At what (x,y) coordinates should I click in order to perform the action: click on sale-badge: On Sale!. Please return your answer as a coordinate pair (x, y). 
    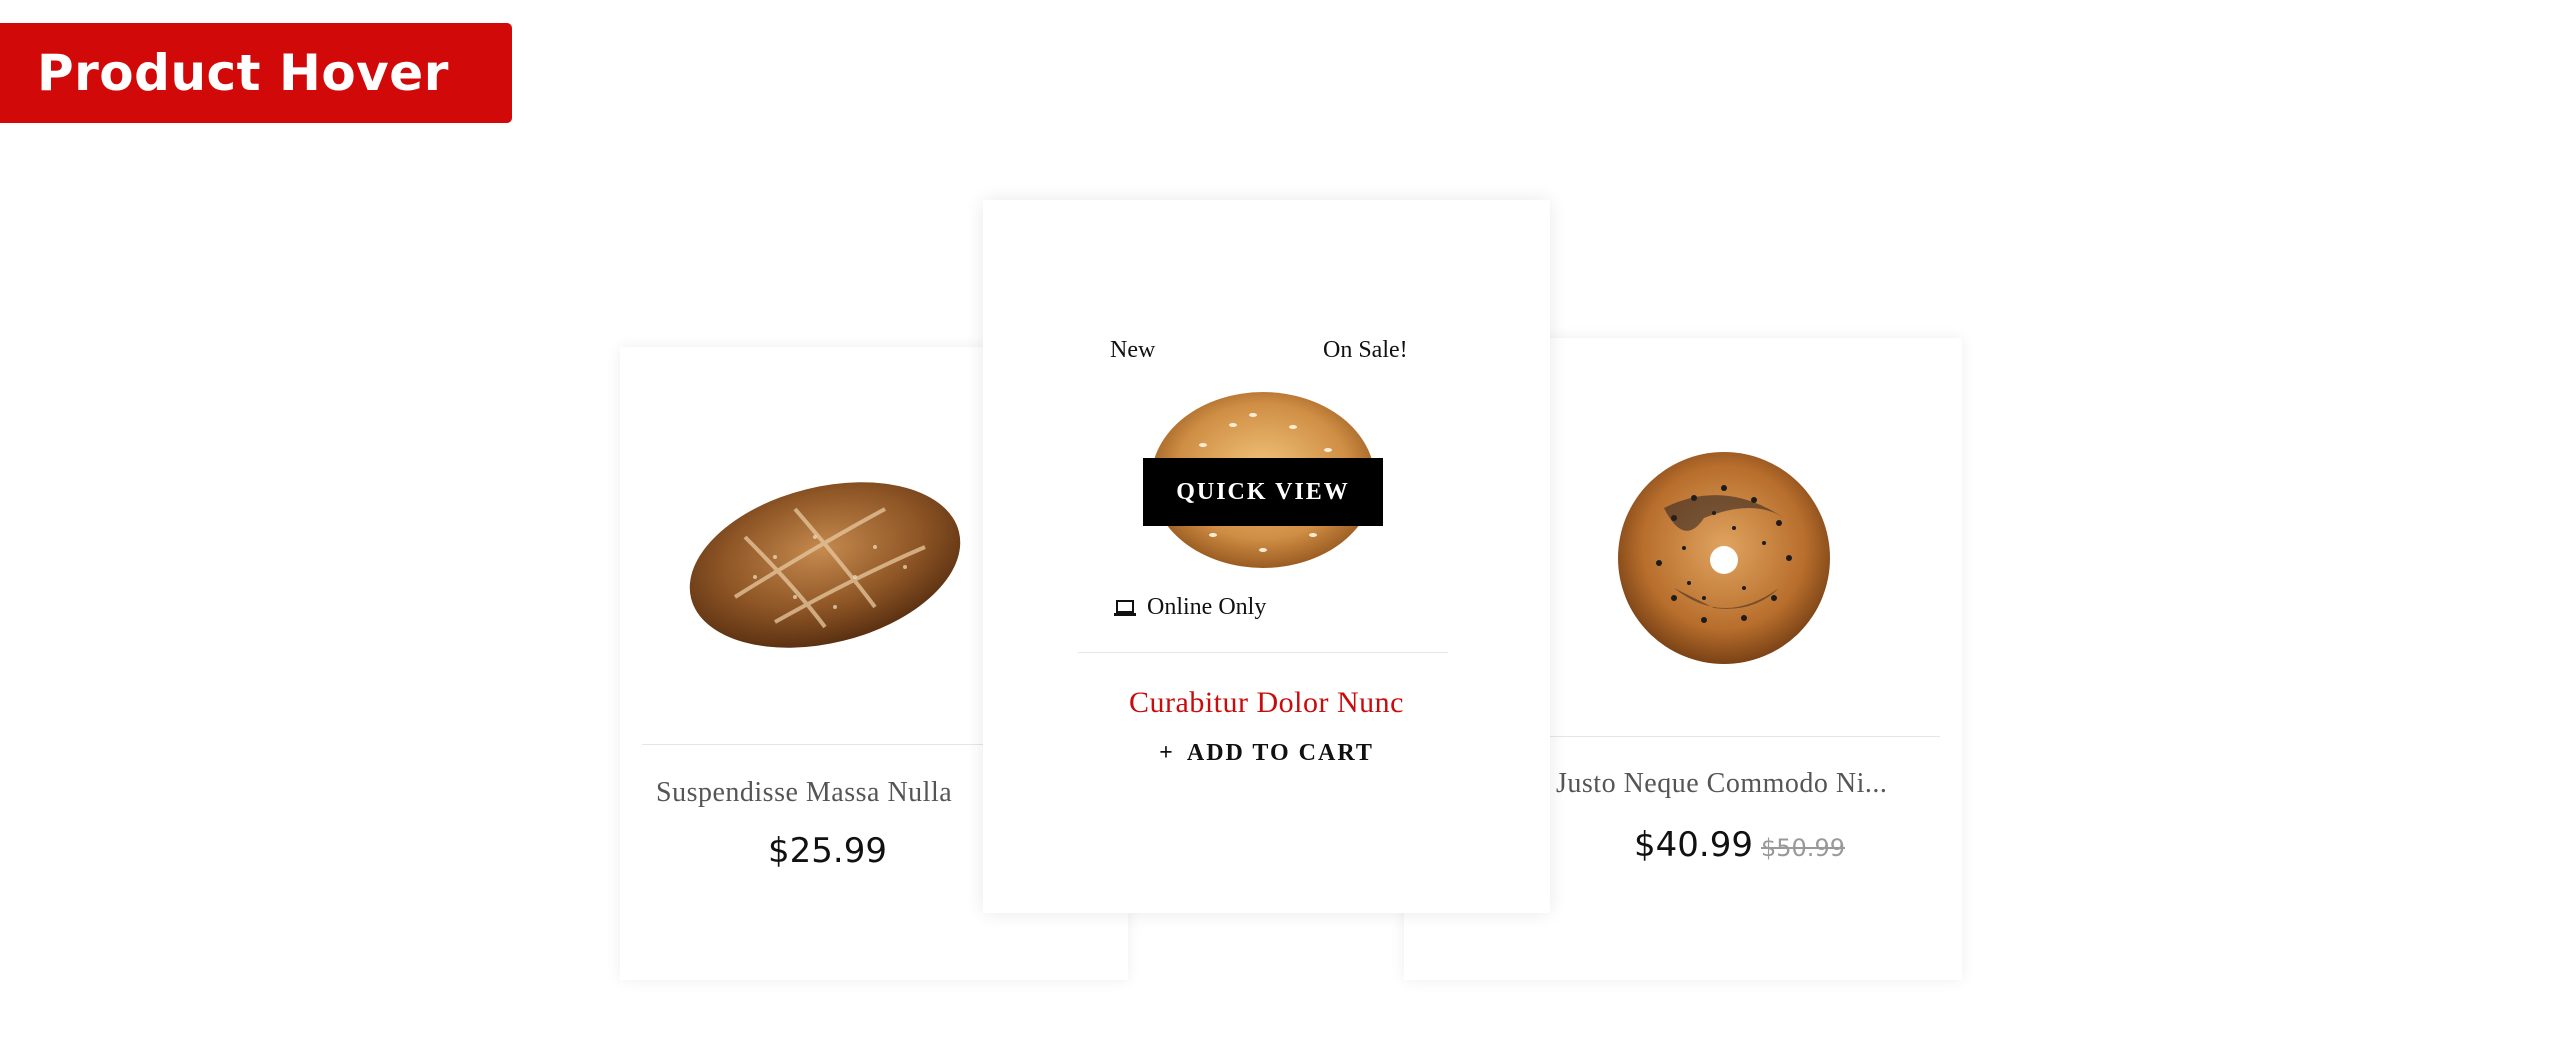
    Looking at the image, I should click on (1365, 350).